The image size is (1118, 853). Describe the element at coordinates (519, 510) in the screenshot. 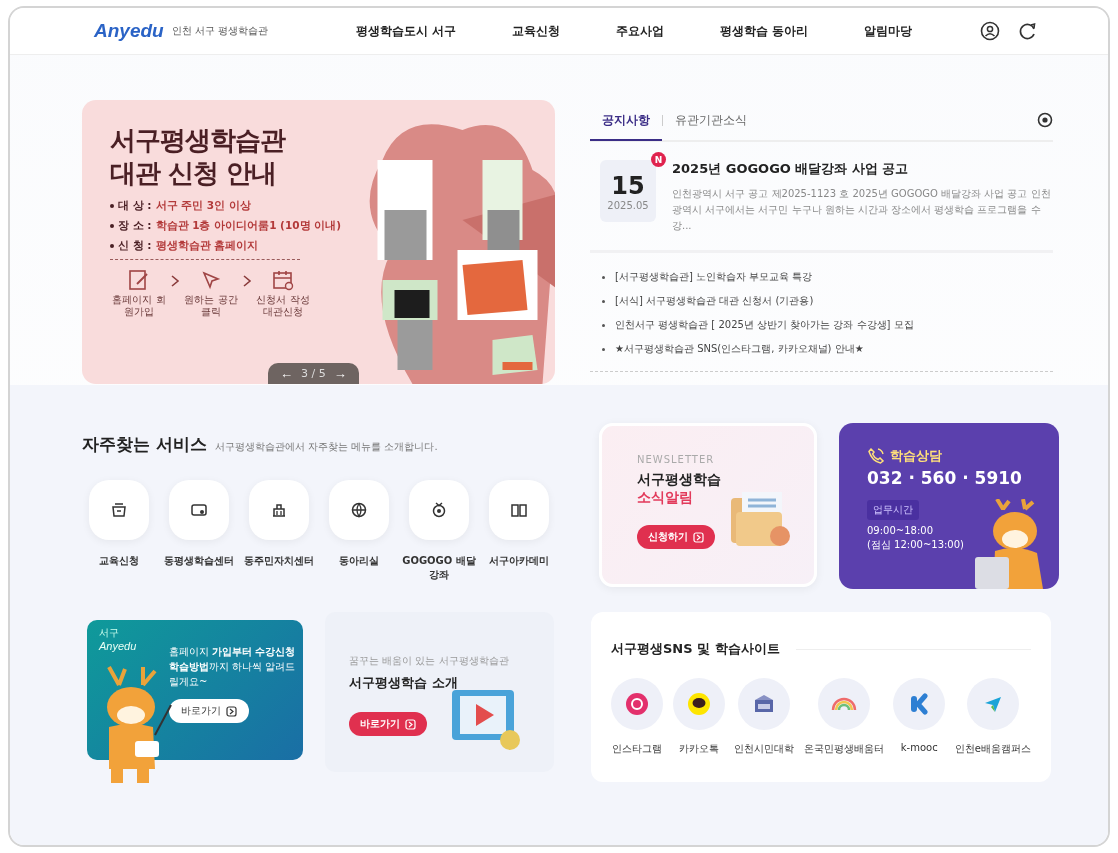

I see `book-icon` at that location.